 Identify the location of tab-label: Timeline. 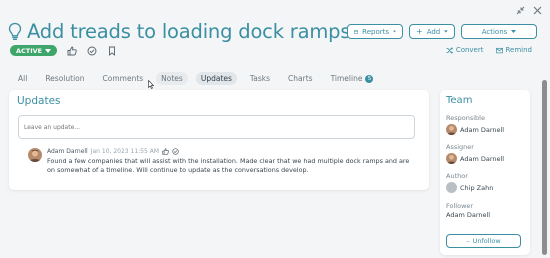
(346, 78).